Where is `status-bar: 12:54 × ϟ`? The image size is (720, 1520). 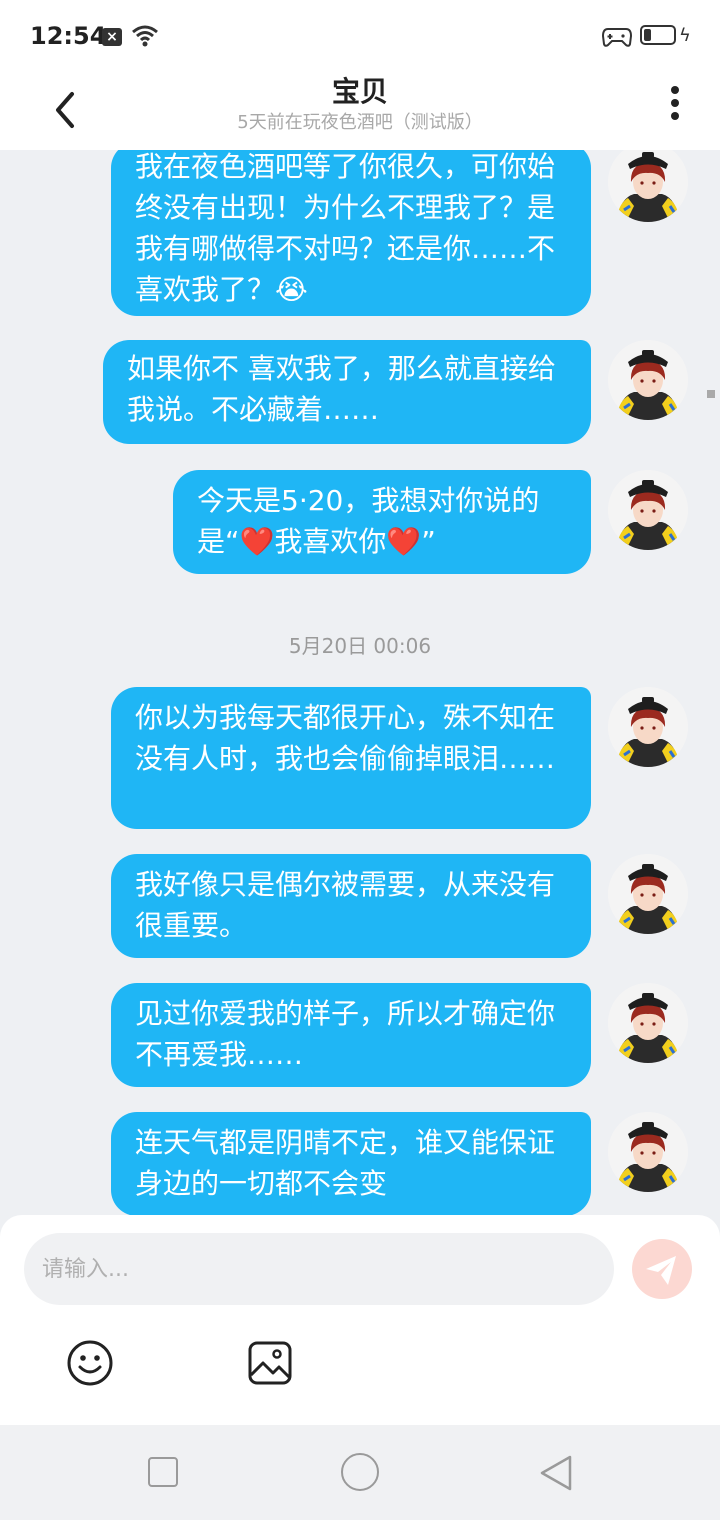
status-bar: 12:54 × ϟ is located at coordinates (360, 35).